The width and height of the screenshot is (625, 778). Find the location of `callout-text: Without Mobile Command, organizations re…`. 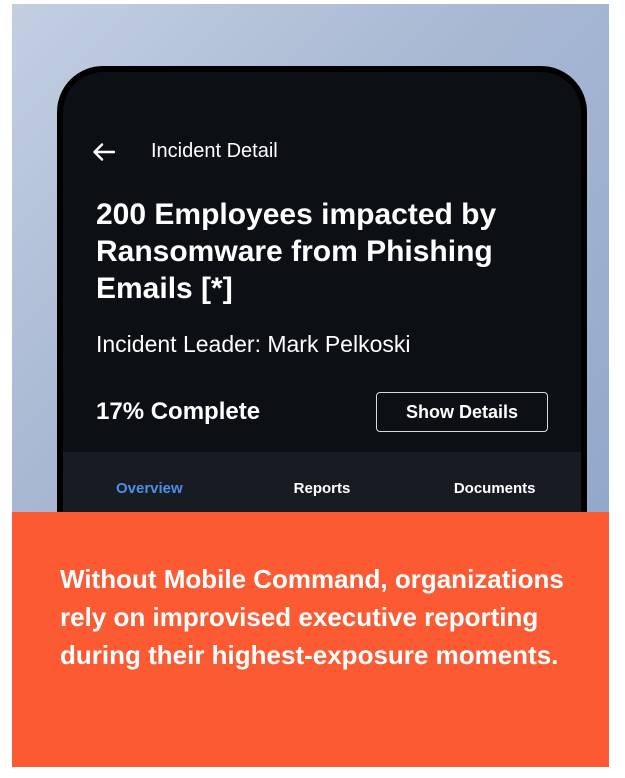

callout-text: Without Mobile Command, organizations re… is located at coordinates (312, 617).